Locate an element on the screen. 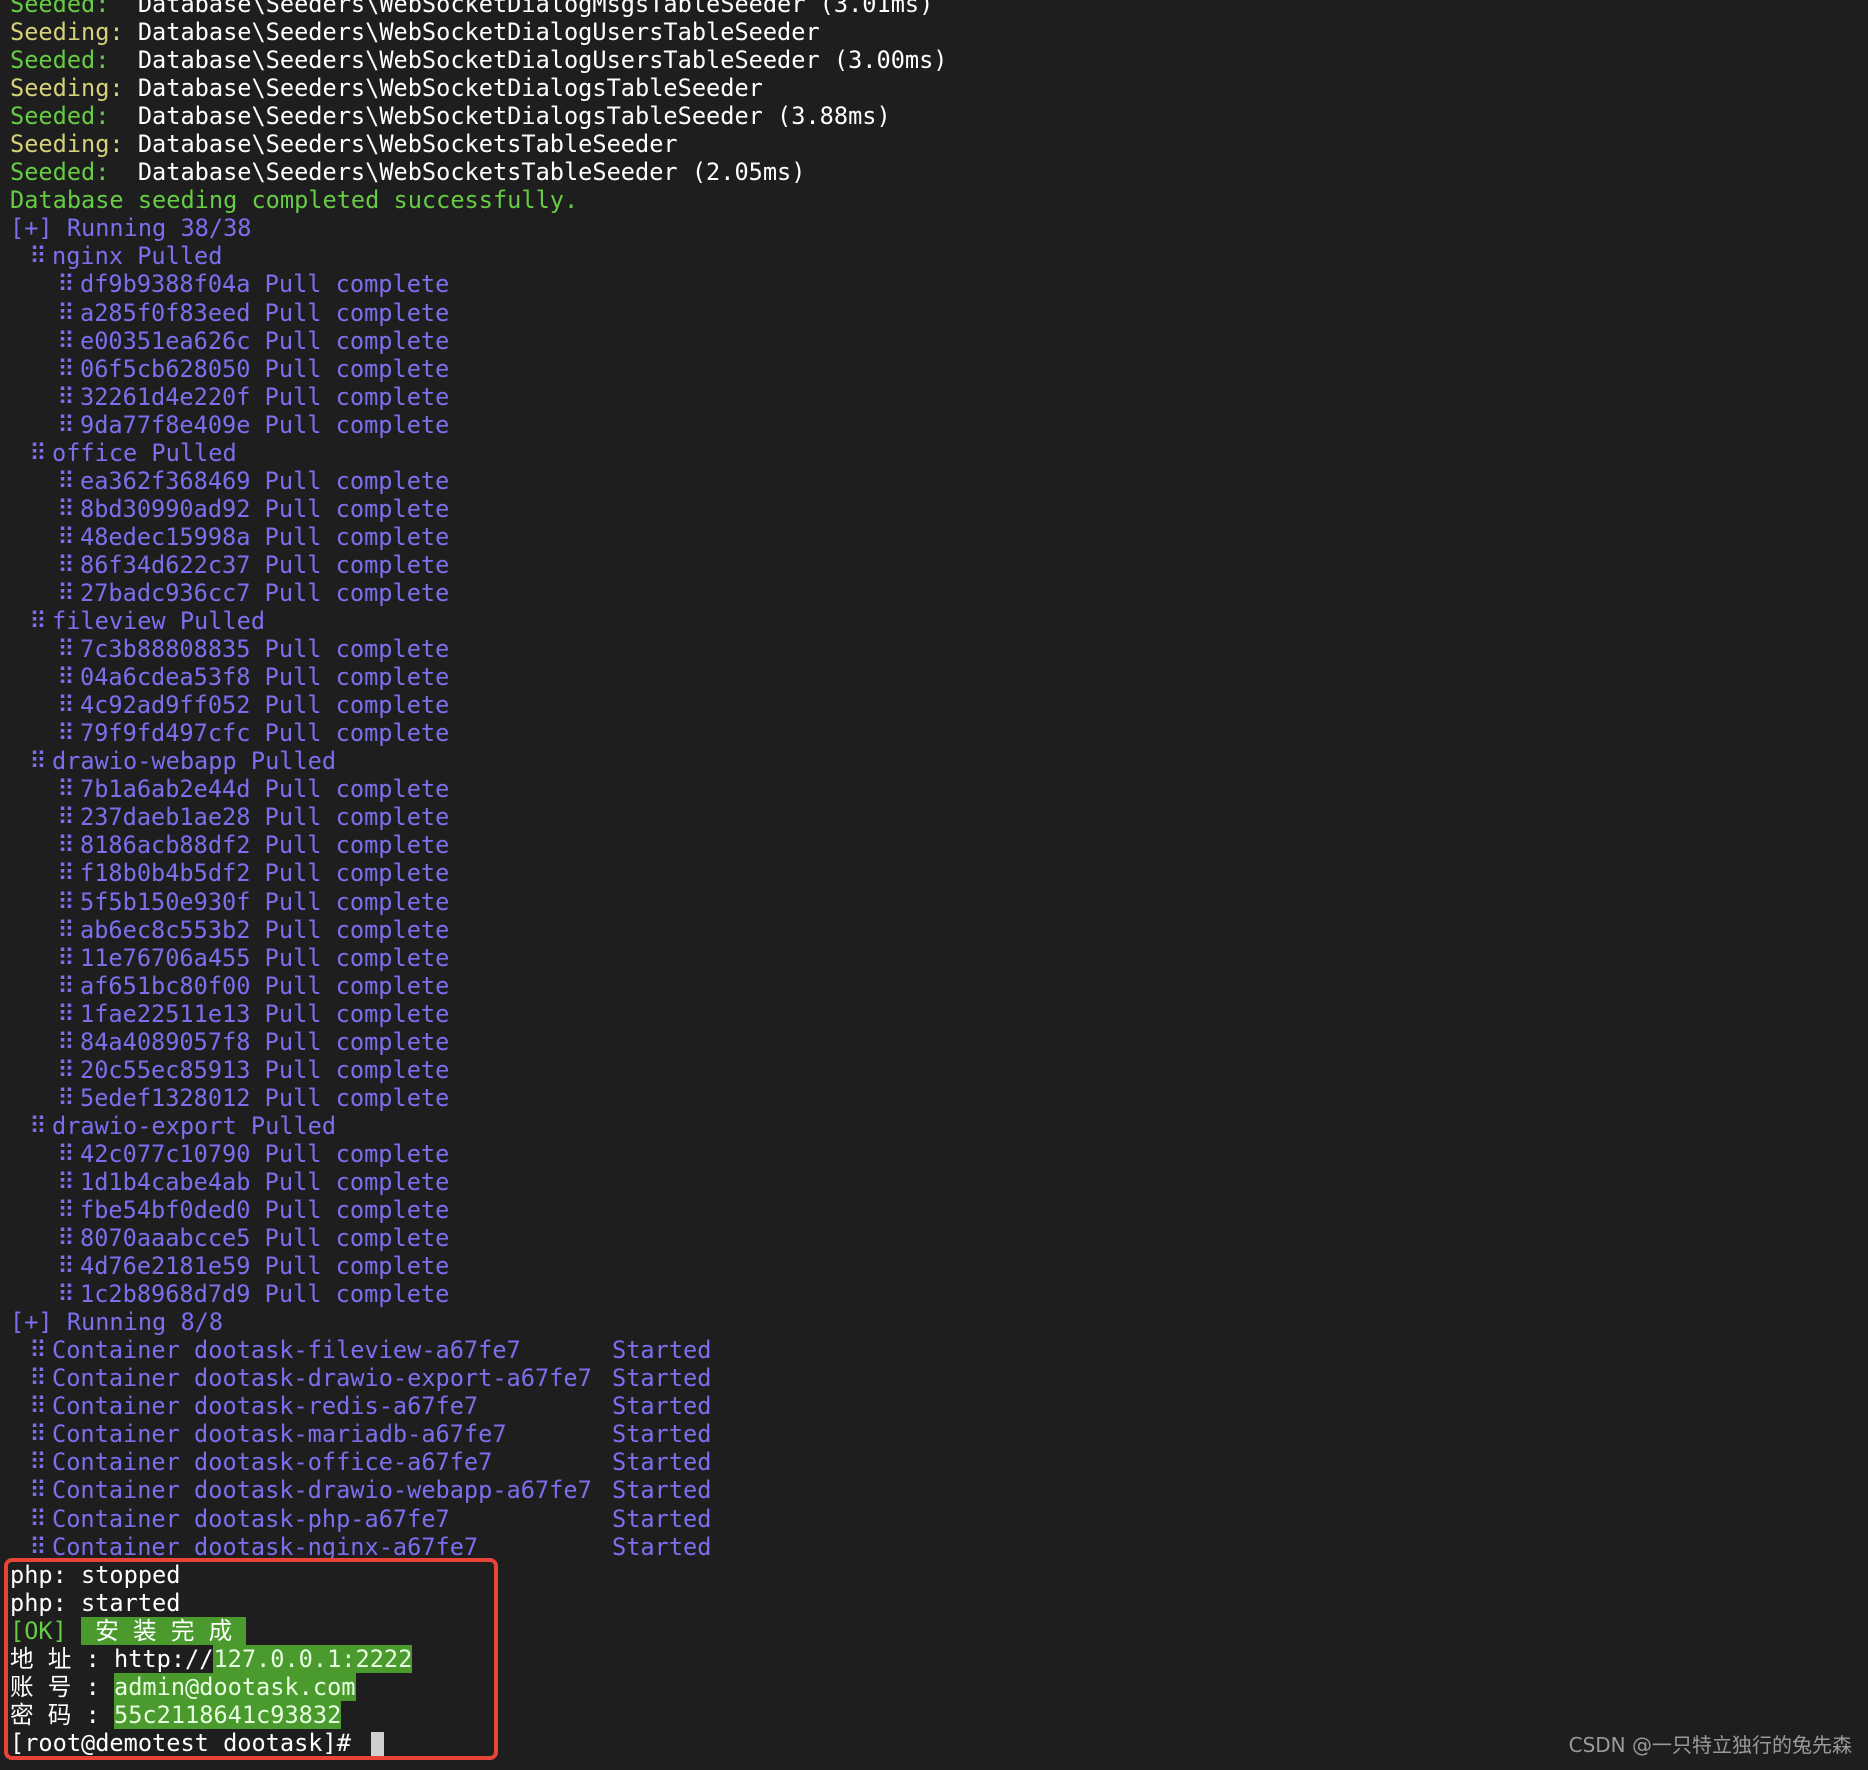 The image size is (1868, 1770). pulled-image-line: ⠿ drawio-export Pulled is located at coordinates (935, 1126).